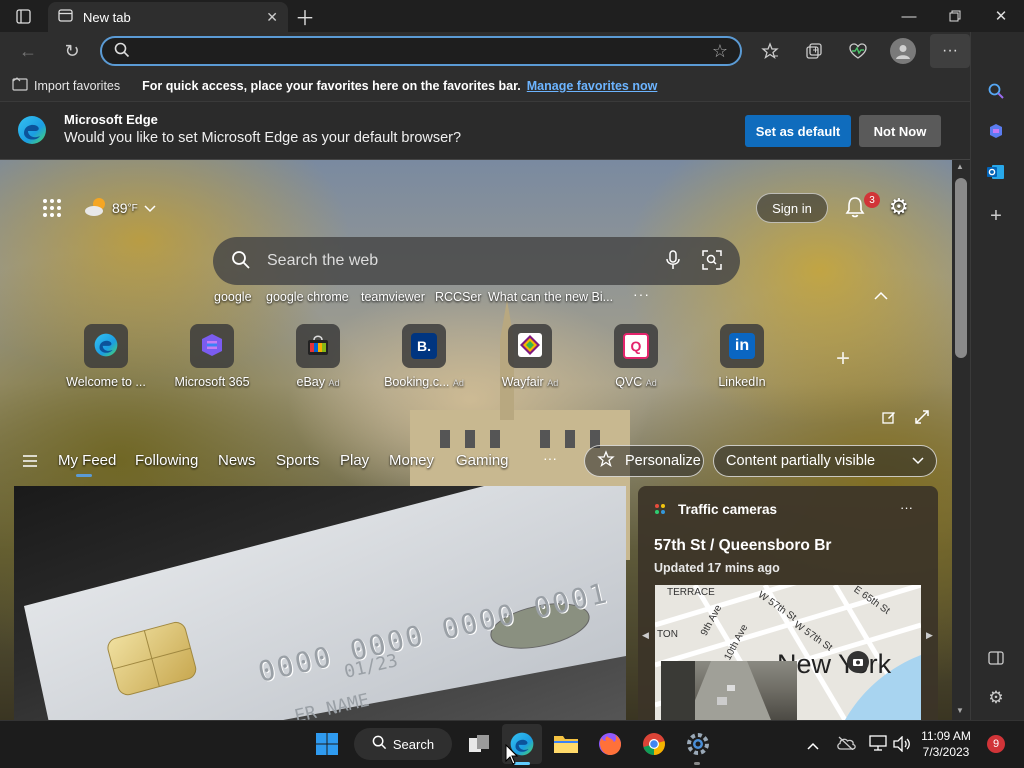  Describe the element at coordinates (742, 346) in the screenshot. I see `quick-link-tile: in` at that location.